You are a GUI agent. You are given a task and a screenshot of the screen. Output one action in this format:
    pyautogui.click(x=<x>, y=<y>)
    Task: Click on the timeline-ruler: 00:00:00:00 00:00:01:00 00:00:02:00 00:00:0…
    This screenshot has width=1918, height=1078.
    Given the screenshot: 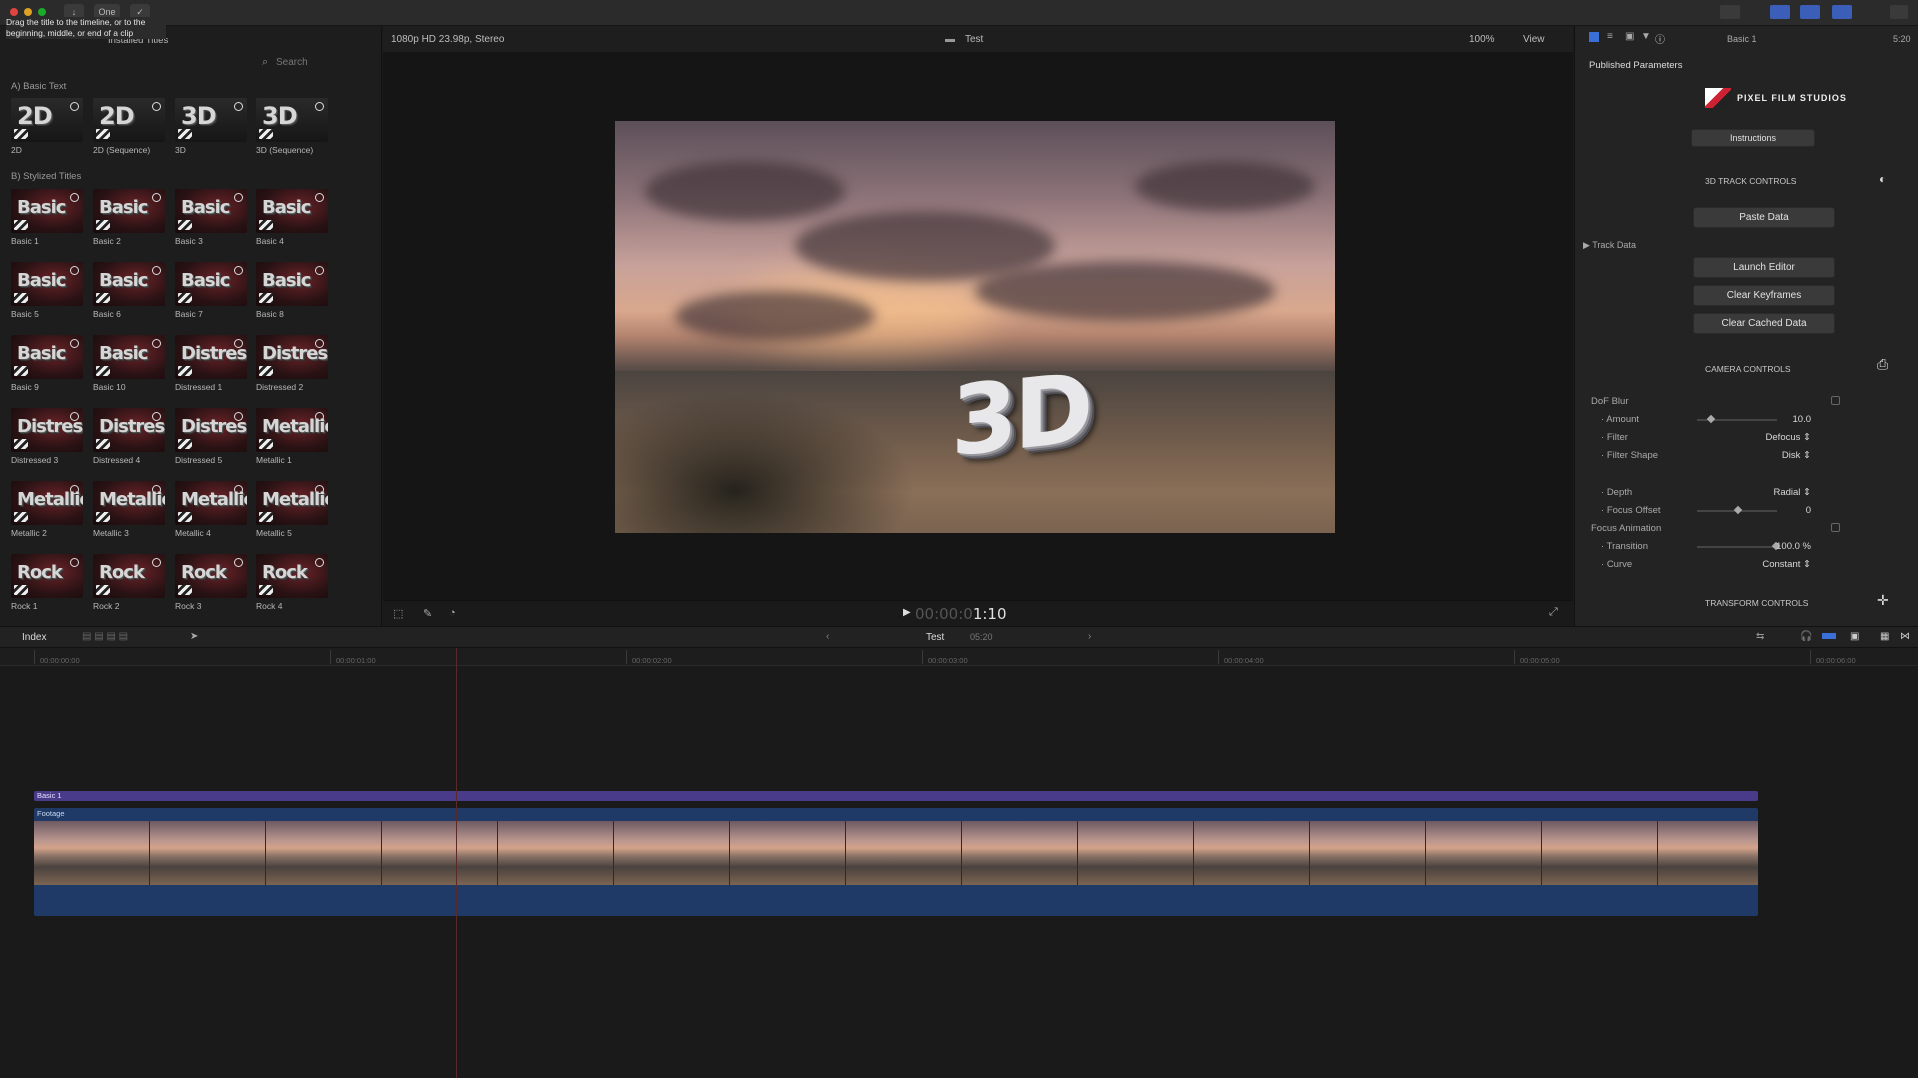 What is the action you would take?
    pyautogui.click(x=959, y=657)
    